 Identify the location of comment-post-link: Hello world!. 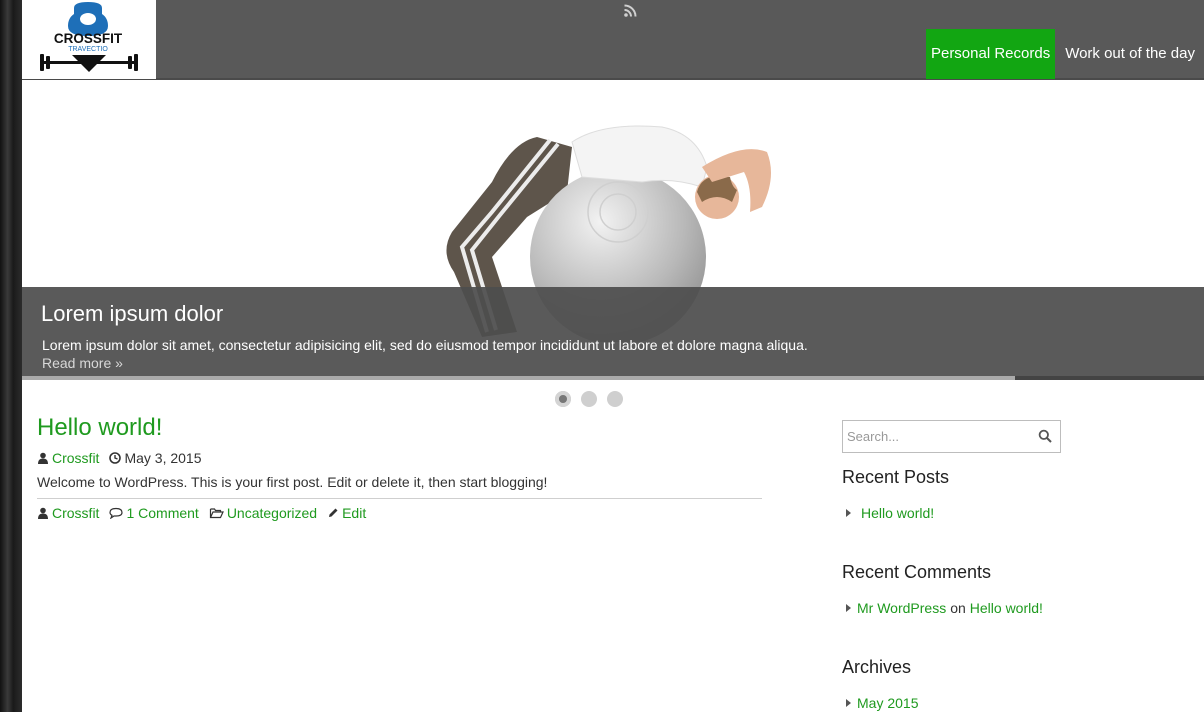
(1006, 608).